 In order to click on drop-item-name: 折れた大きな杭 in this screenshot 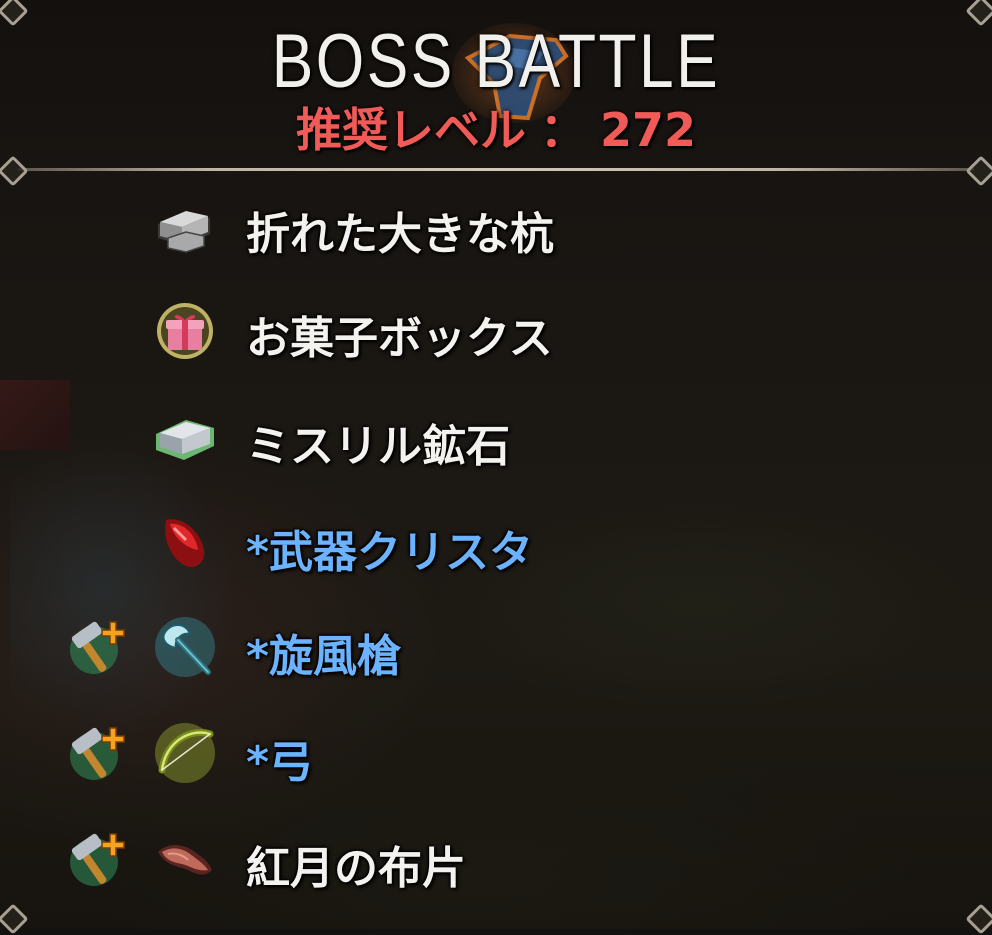, I will do `click(400, 234)`.